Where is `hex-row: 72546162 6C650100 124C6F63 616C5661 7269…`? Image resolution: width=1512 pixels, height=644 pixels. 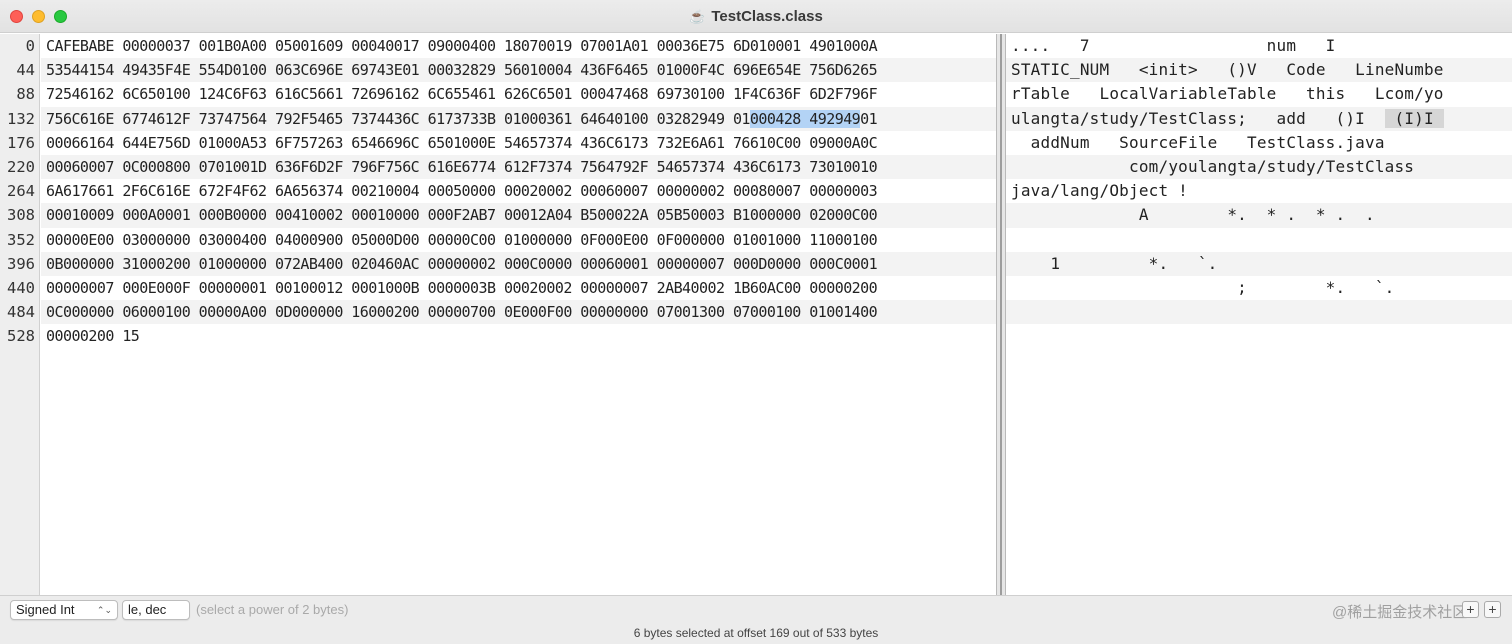 hex-row: 72546162 6C650100 124C6F63 616C5661 7269… is located at coordinates (518, 94).